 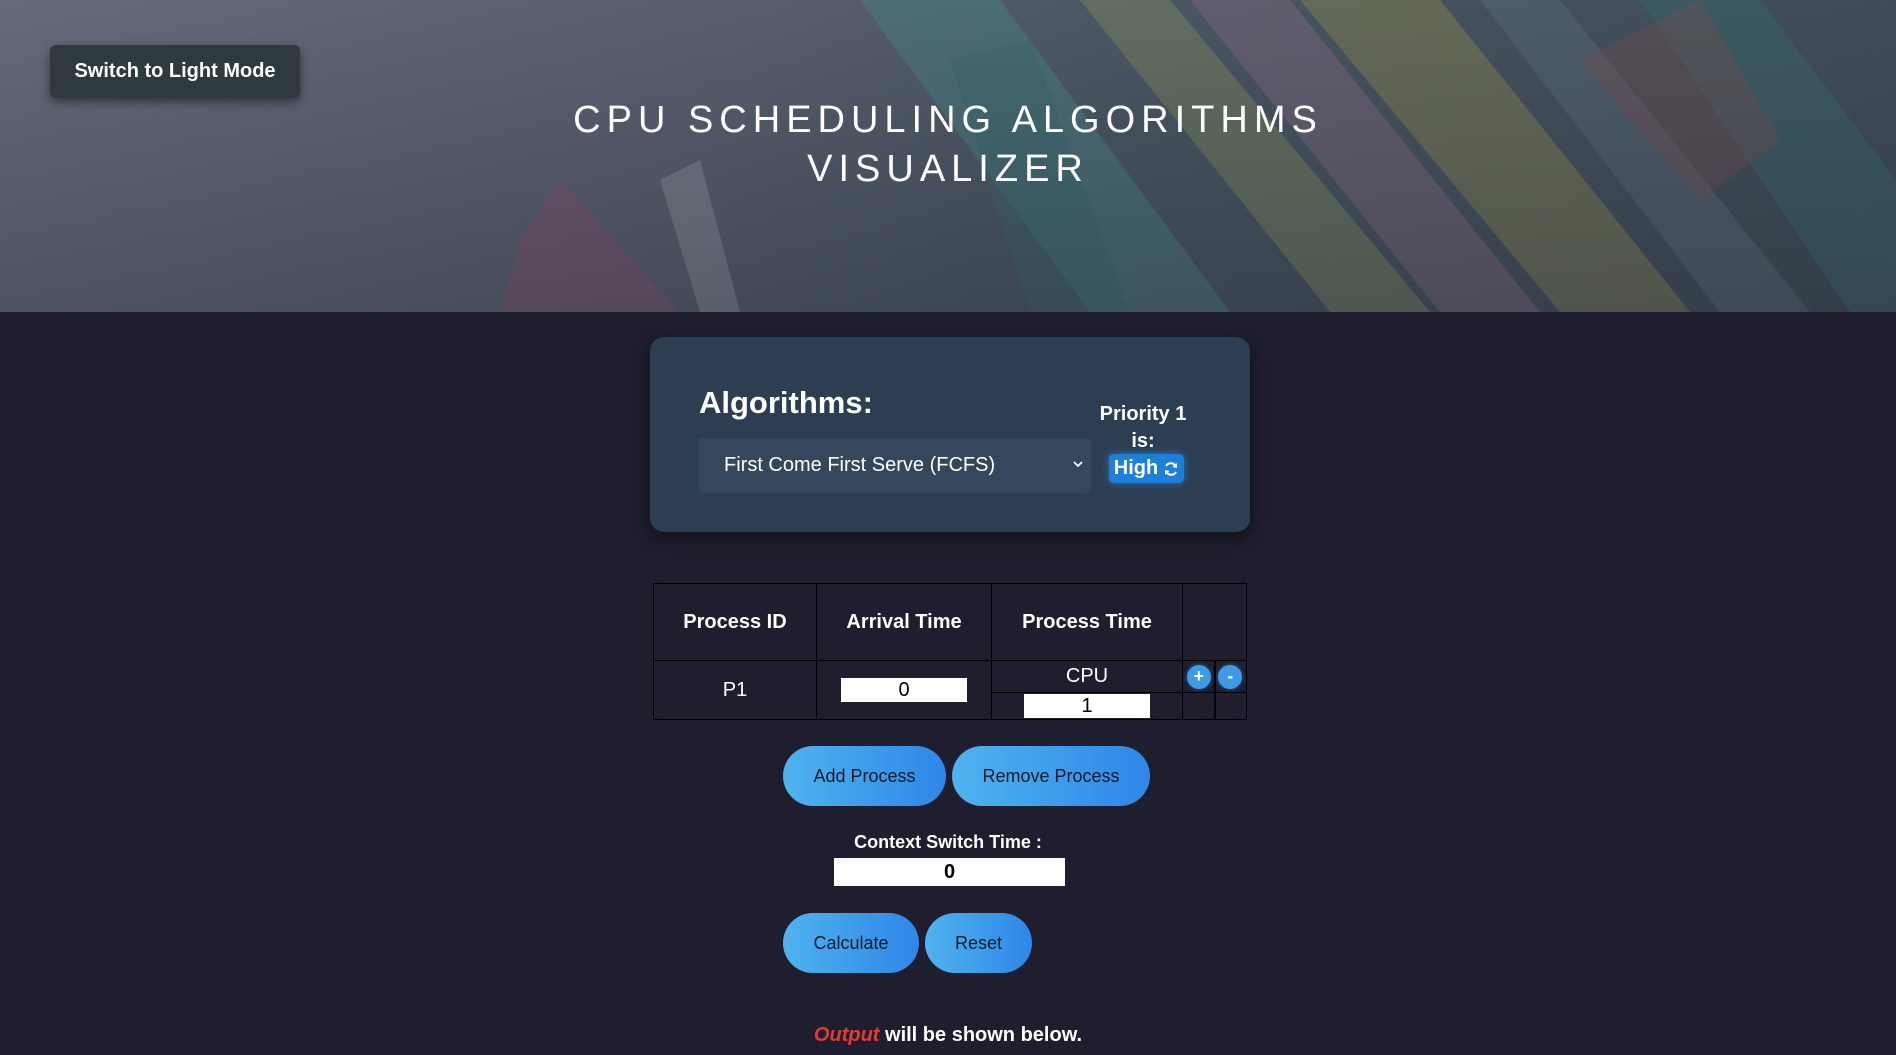 What do you see at coordinates (904, 622) in the screenshot?
I see `header-arrival-time: Arrival Time` at bounding box center [904, 622].